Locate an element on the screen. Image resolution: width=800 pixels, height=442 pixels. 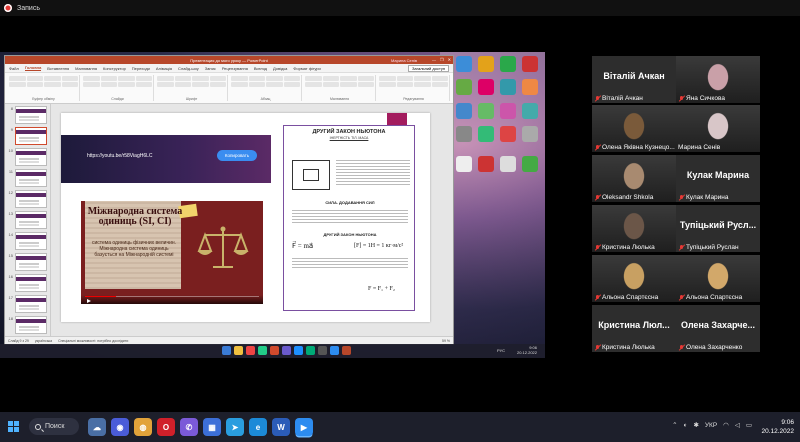
slide-thumbnail: 12 is located at coordinates (27, 199).